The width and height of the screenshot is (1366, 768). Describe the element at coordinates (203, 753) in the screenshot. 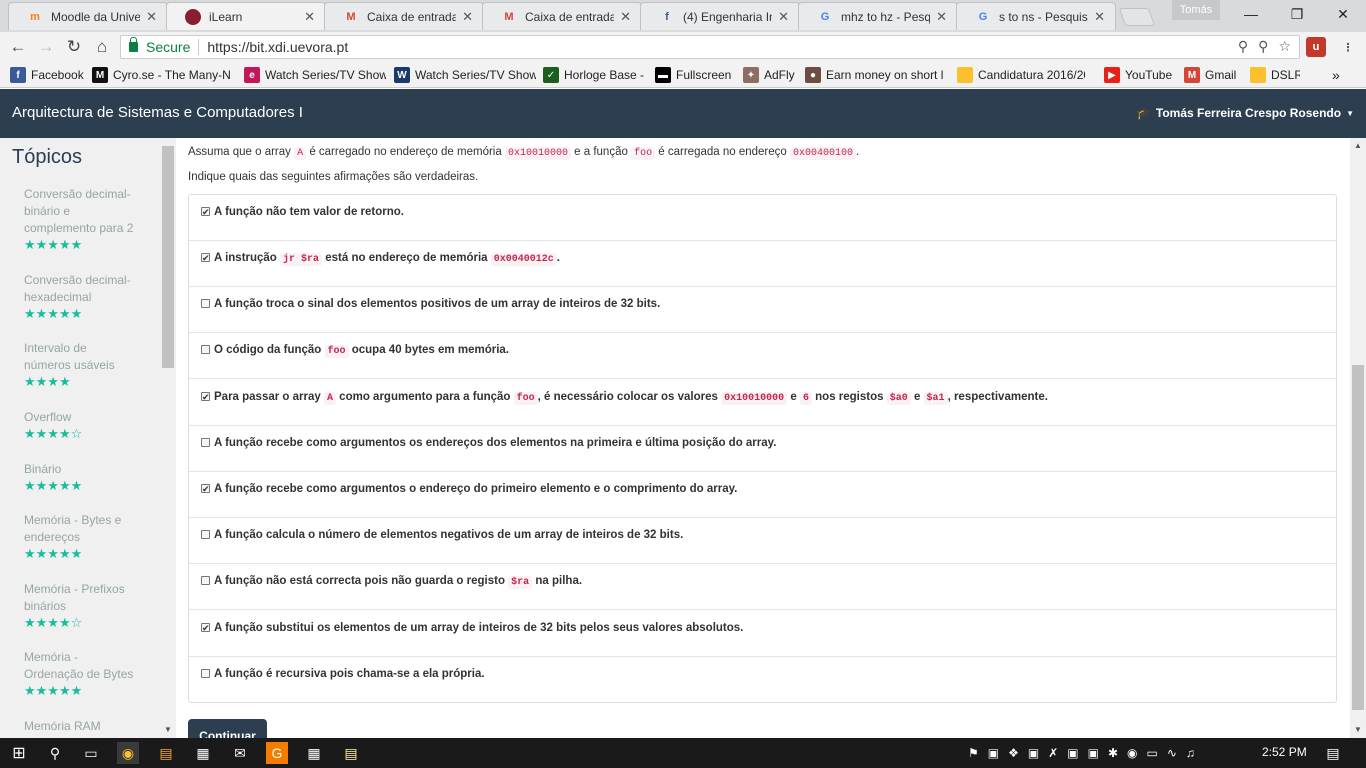

I see `store-icon: ▦` at that location.